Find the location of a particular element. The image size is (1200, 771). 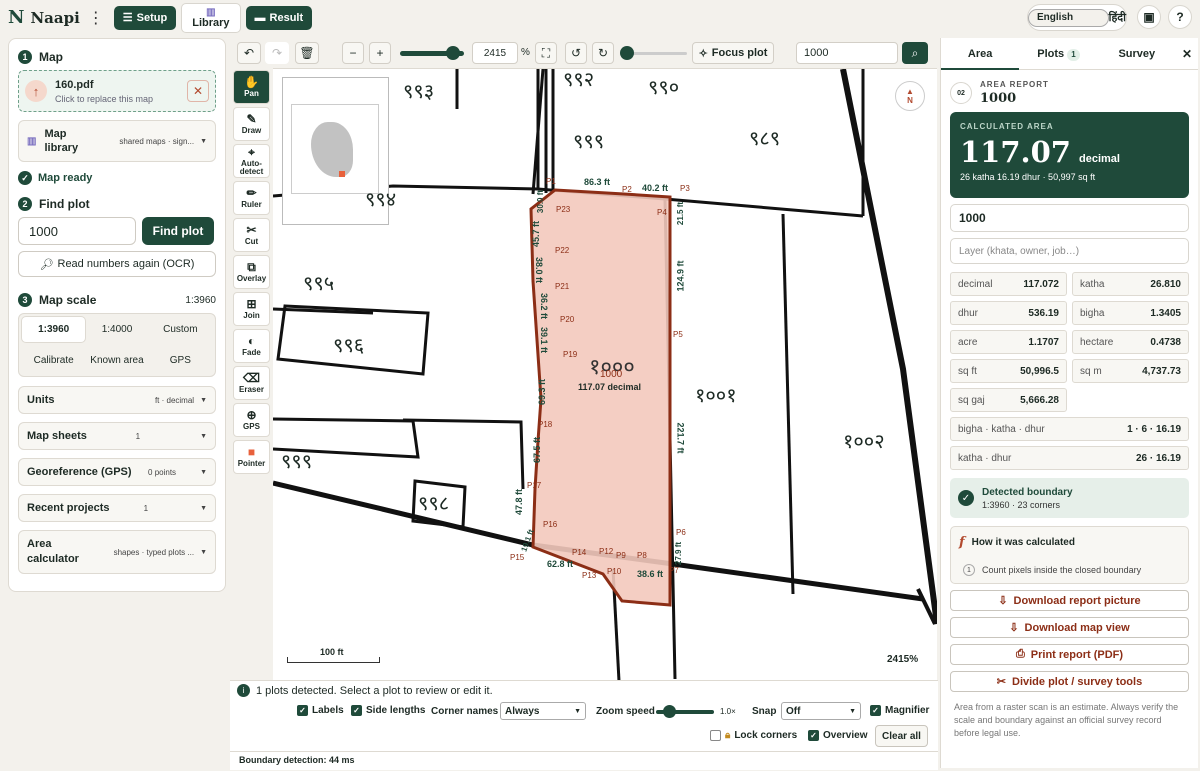

tool-cut: ✂ Cut is located at coordinates (251, 235).